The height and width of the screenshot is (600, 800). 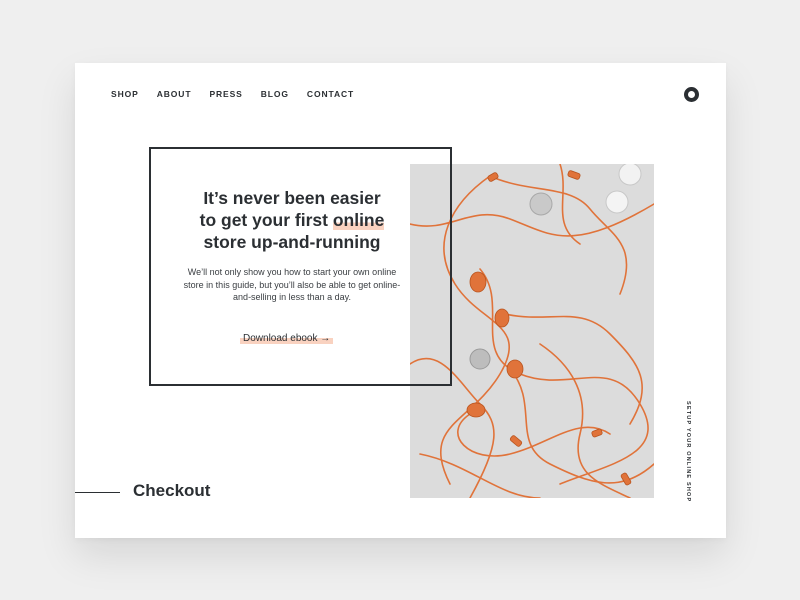 What do you see at coordinates (266, 220) in the screenshot?
I see `headline-text: to get your first` at bounding box center [266, 220].